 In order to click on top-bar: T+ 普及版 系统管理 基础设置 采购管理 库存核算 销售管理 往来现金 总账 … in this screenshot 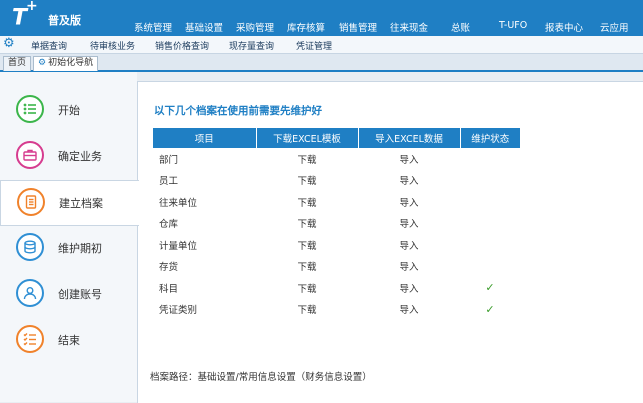, I will do `click(321, 18)`.